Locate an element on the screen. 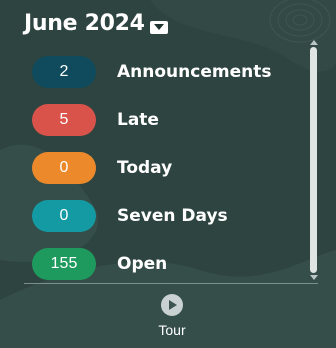  divider is located at coordinates (171, 283).